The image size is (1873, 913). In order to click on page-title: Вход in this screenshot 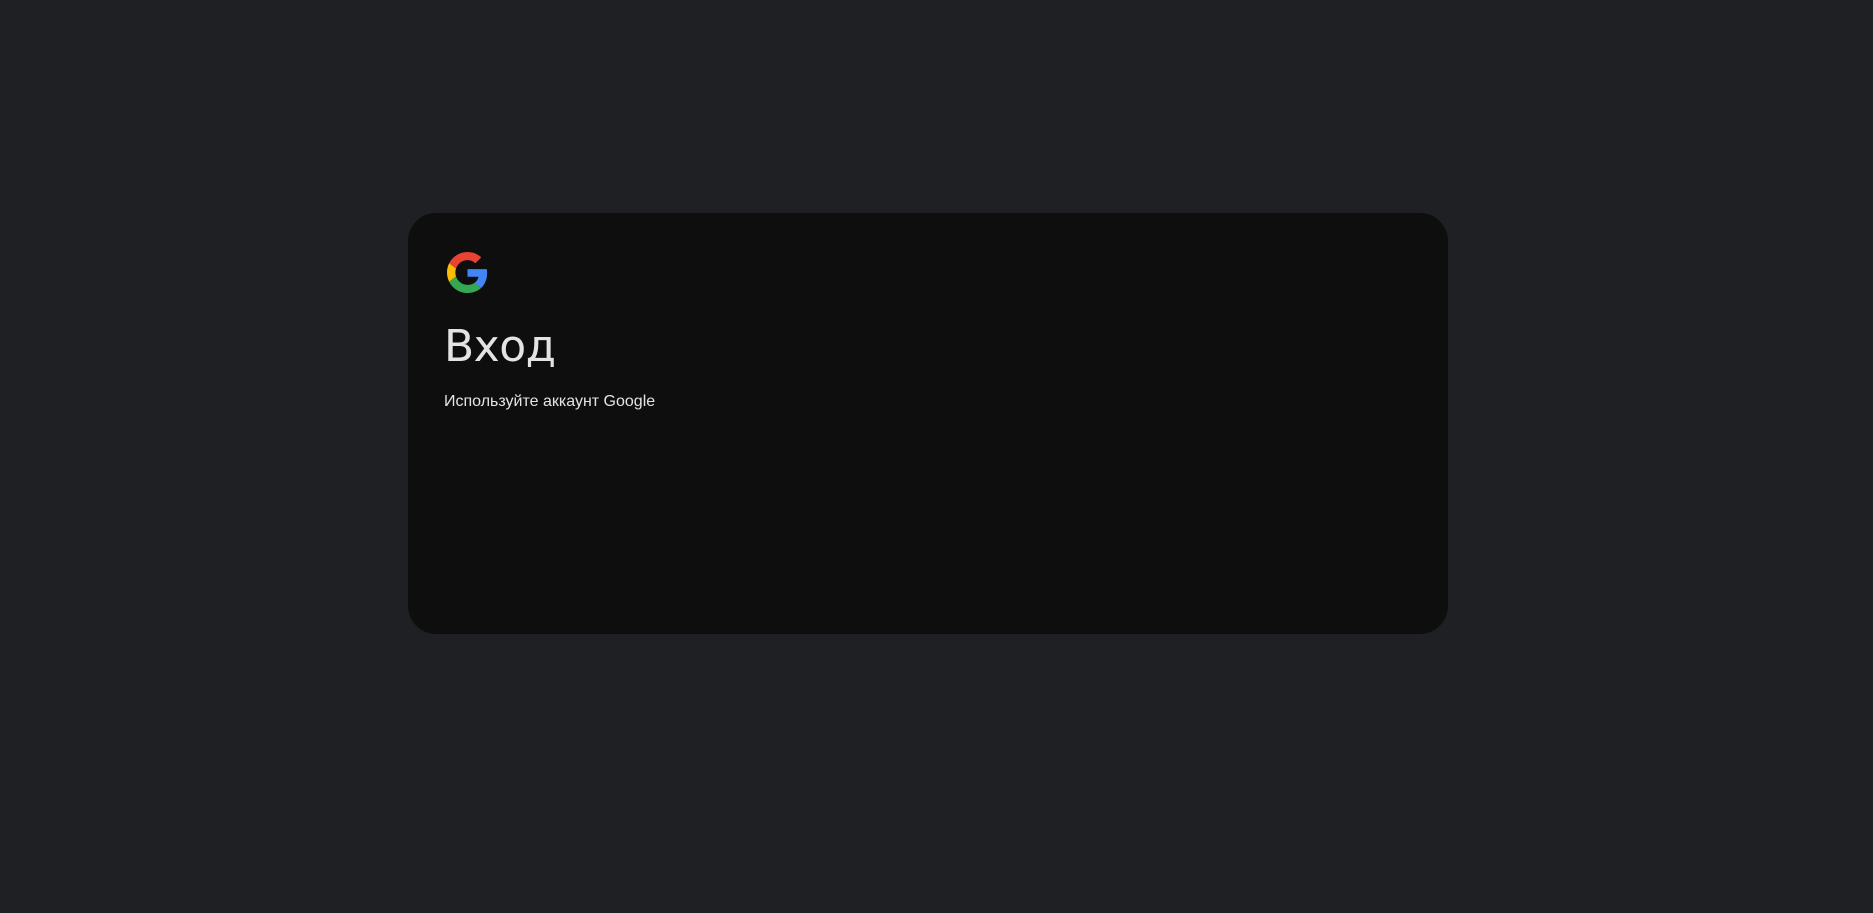, I will do `click(500, 346)`.